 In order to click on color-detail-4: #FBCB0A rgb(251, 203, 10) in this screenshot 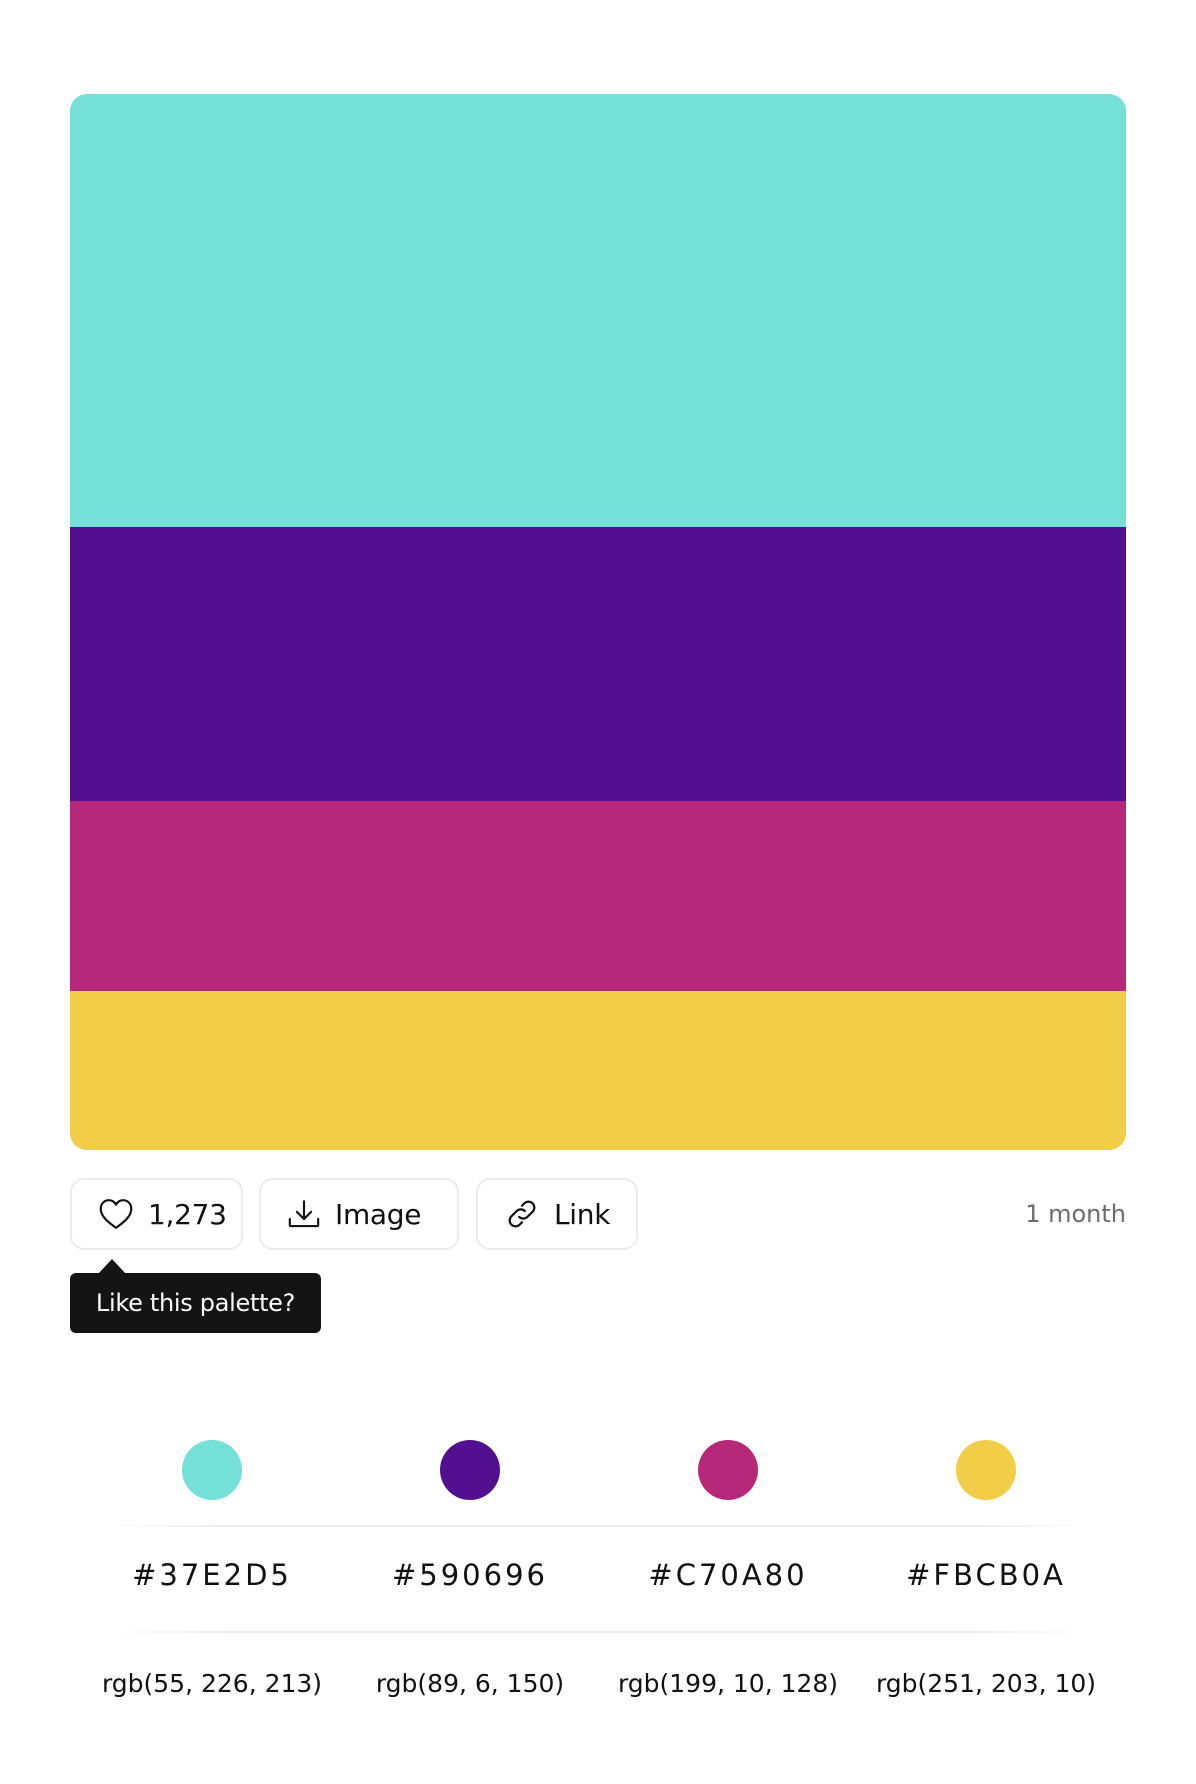, I will do `click(986, 1569)`.